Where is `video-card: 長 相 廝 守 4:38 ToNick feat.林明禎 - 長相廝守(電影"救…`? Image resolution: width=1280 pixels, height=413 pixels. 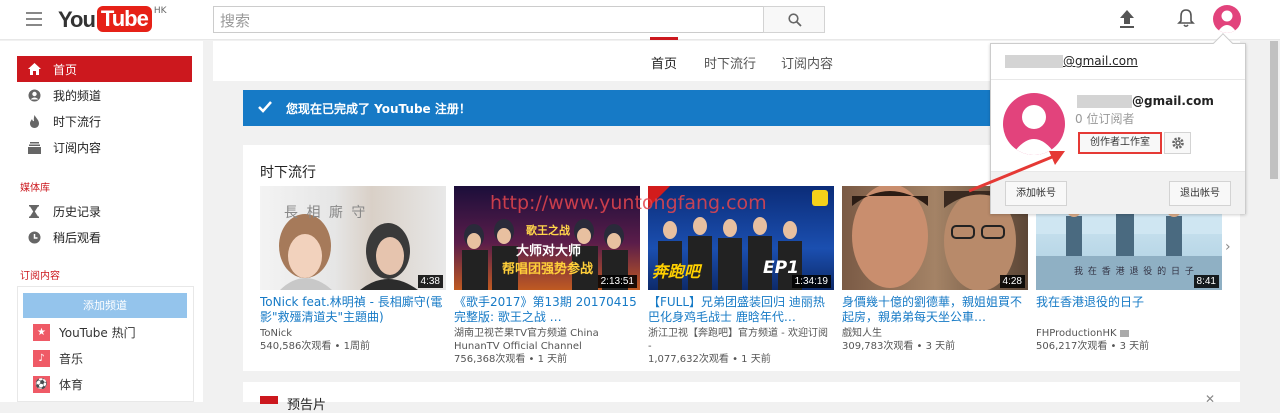 video-card: 長 相 廝 守 4:38 ToNick feat.林明禎 - 長相廝守(電影"救… is located at coordinates (353, 269).